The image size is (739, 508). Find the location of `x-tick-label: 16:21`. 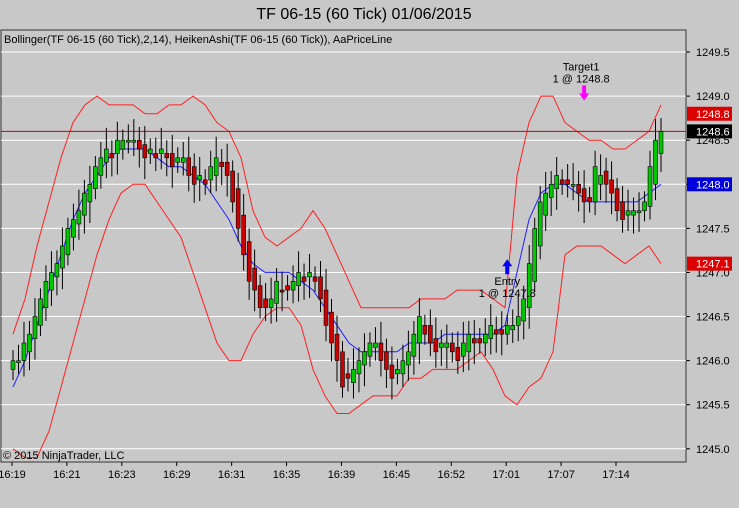

x-tick-label: 16:21 is located at coordinates (67, 475).